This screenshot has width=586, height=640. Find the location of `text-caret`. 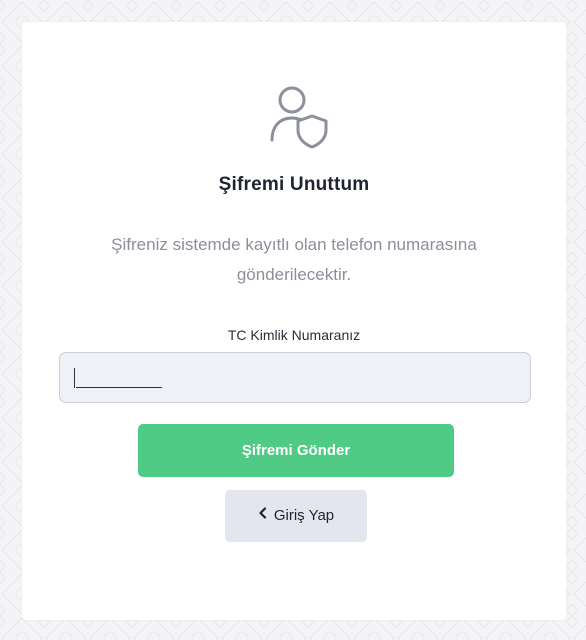

text-caret is located at coordinates (74, 378).